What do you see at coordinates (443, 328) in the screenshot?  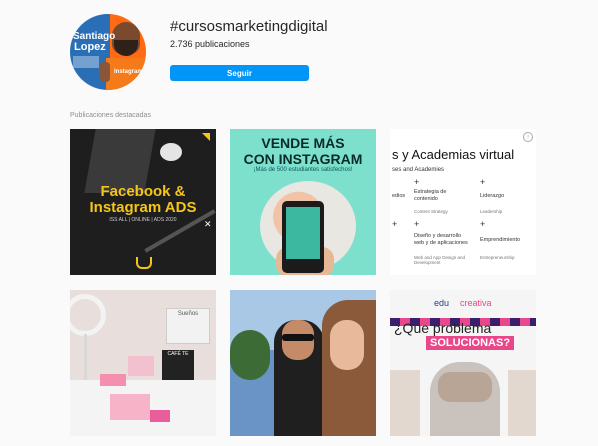 I see `post-title-line1: ¿Que problema` at bounding box center [443, 328].